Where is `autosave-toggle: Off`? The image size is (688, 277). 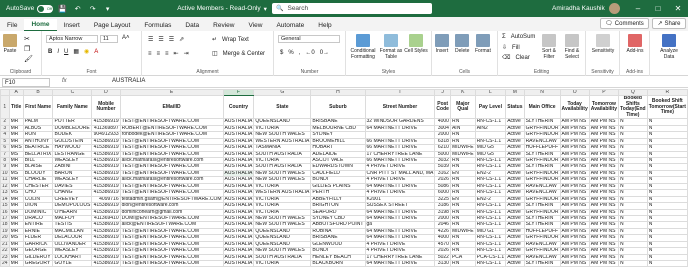
autosave-toggle: Off is located at coordinates (45, 8).